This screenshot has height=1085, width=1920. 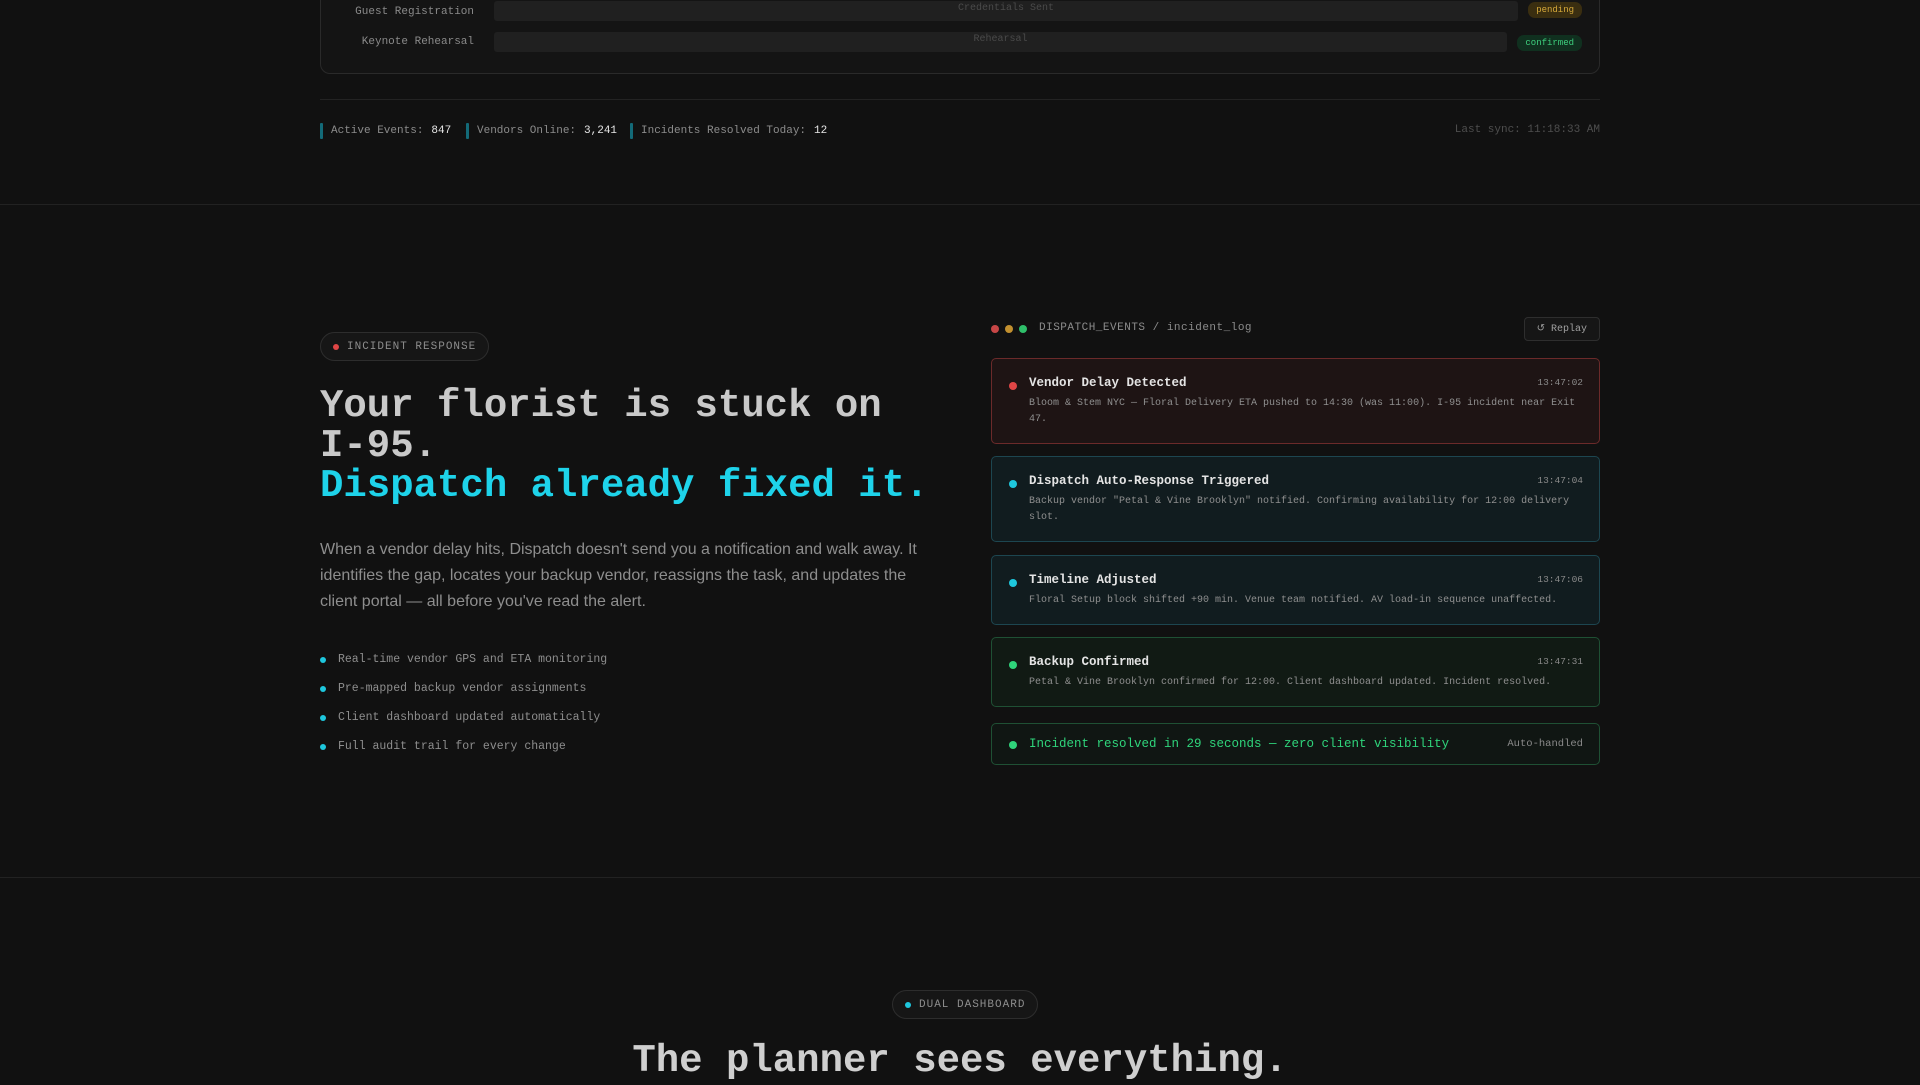 I want to click on replay-label: Replay, so click(x=1568, y=329).